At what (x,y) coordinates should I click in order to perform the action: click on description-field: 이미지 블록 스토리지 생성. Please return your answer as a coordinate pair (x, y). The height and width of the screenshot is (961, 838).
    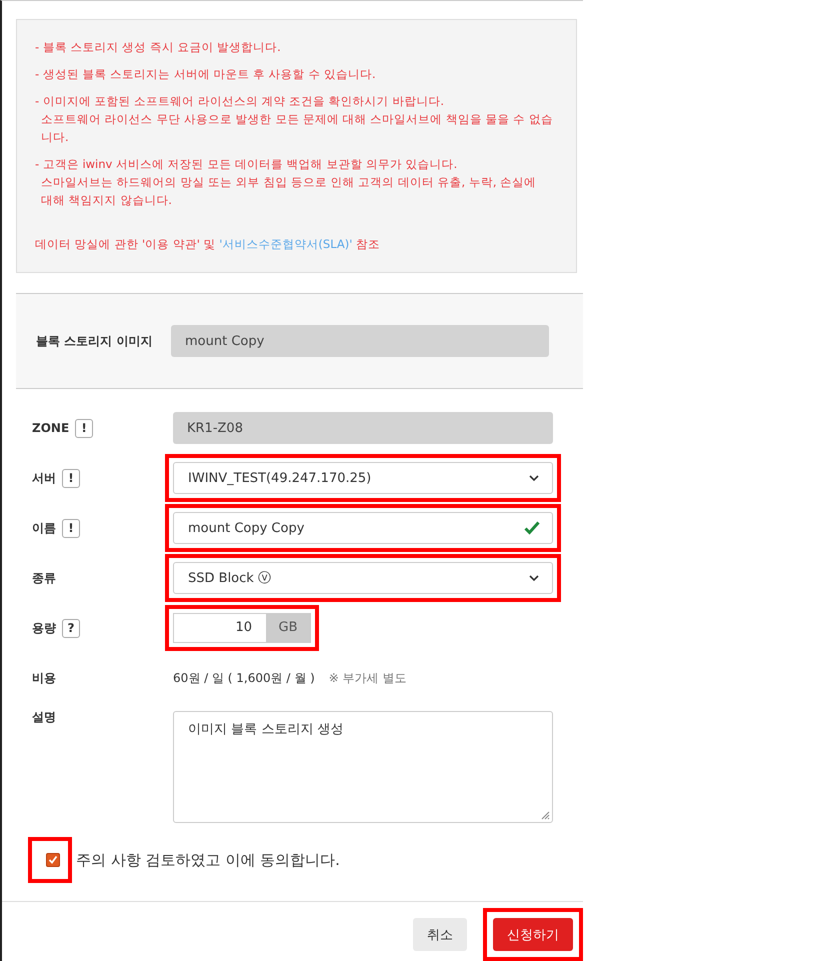
    Looking at the image, I should click on (363, 767).